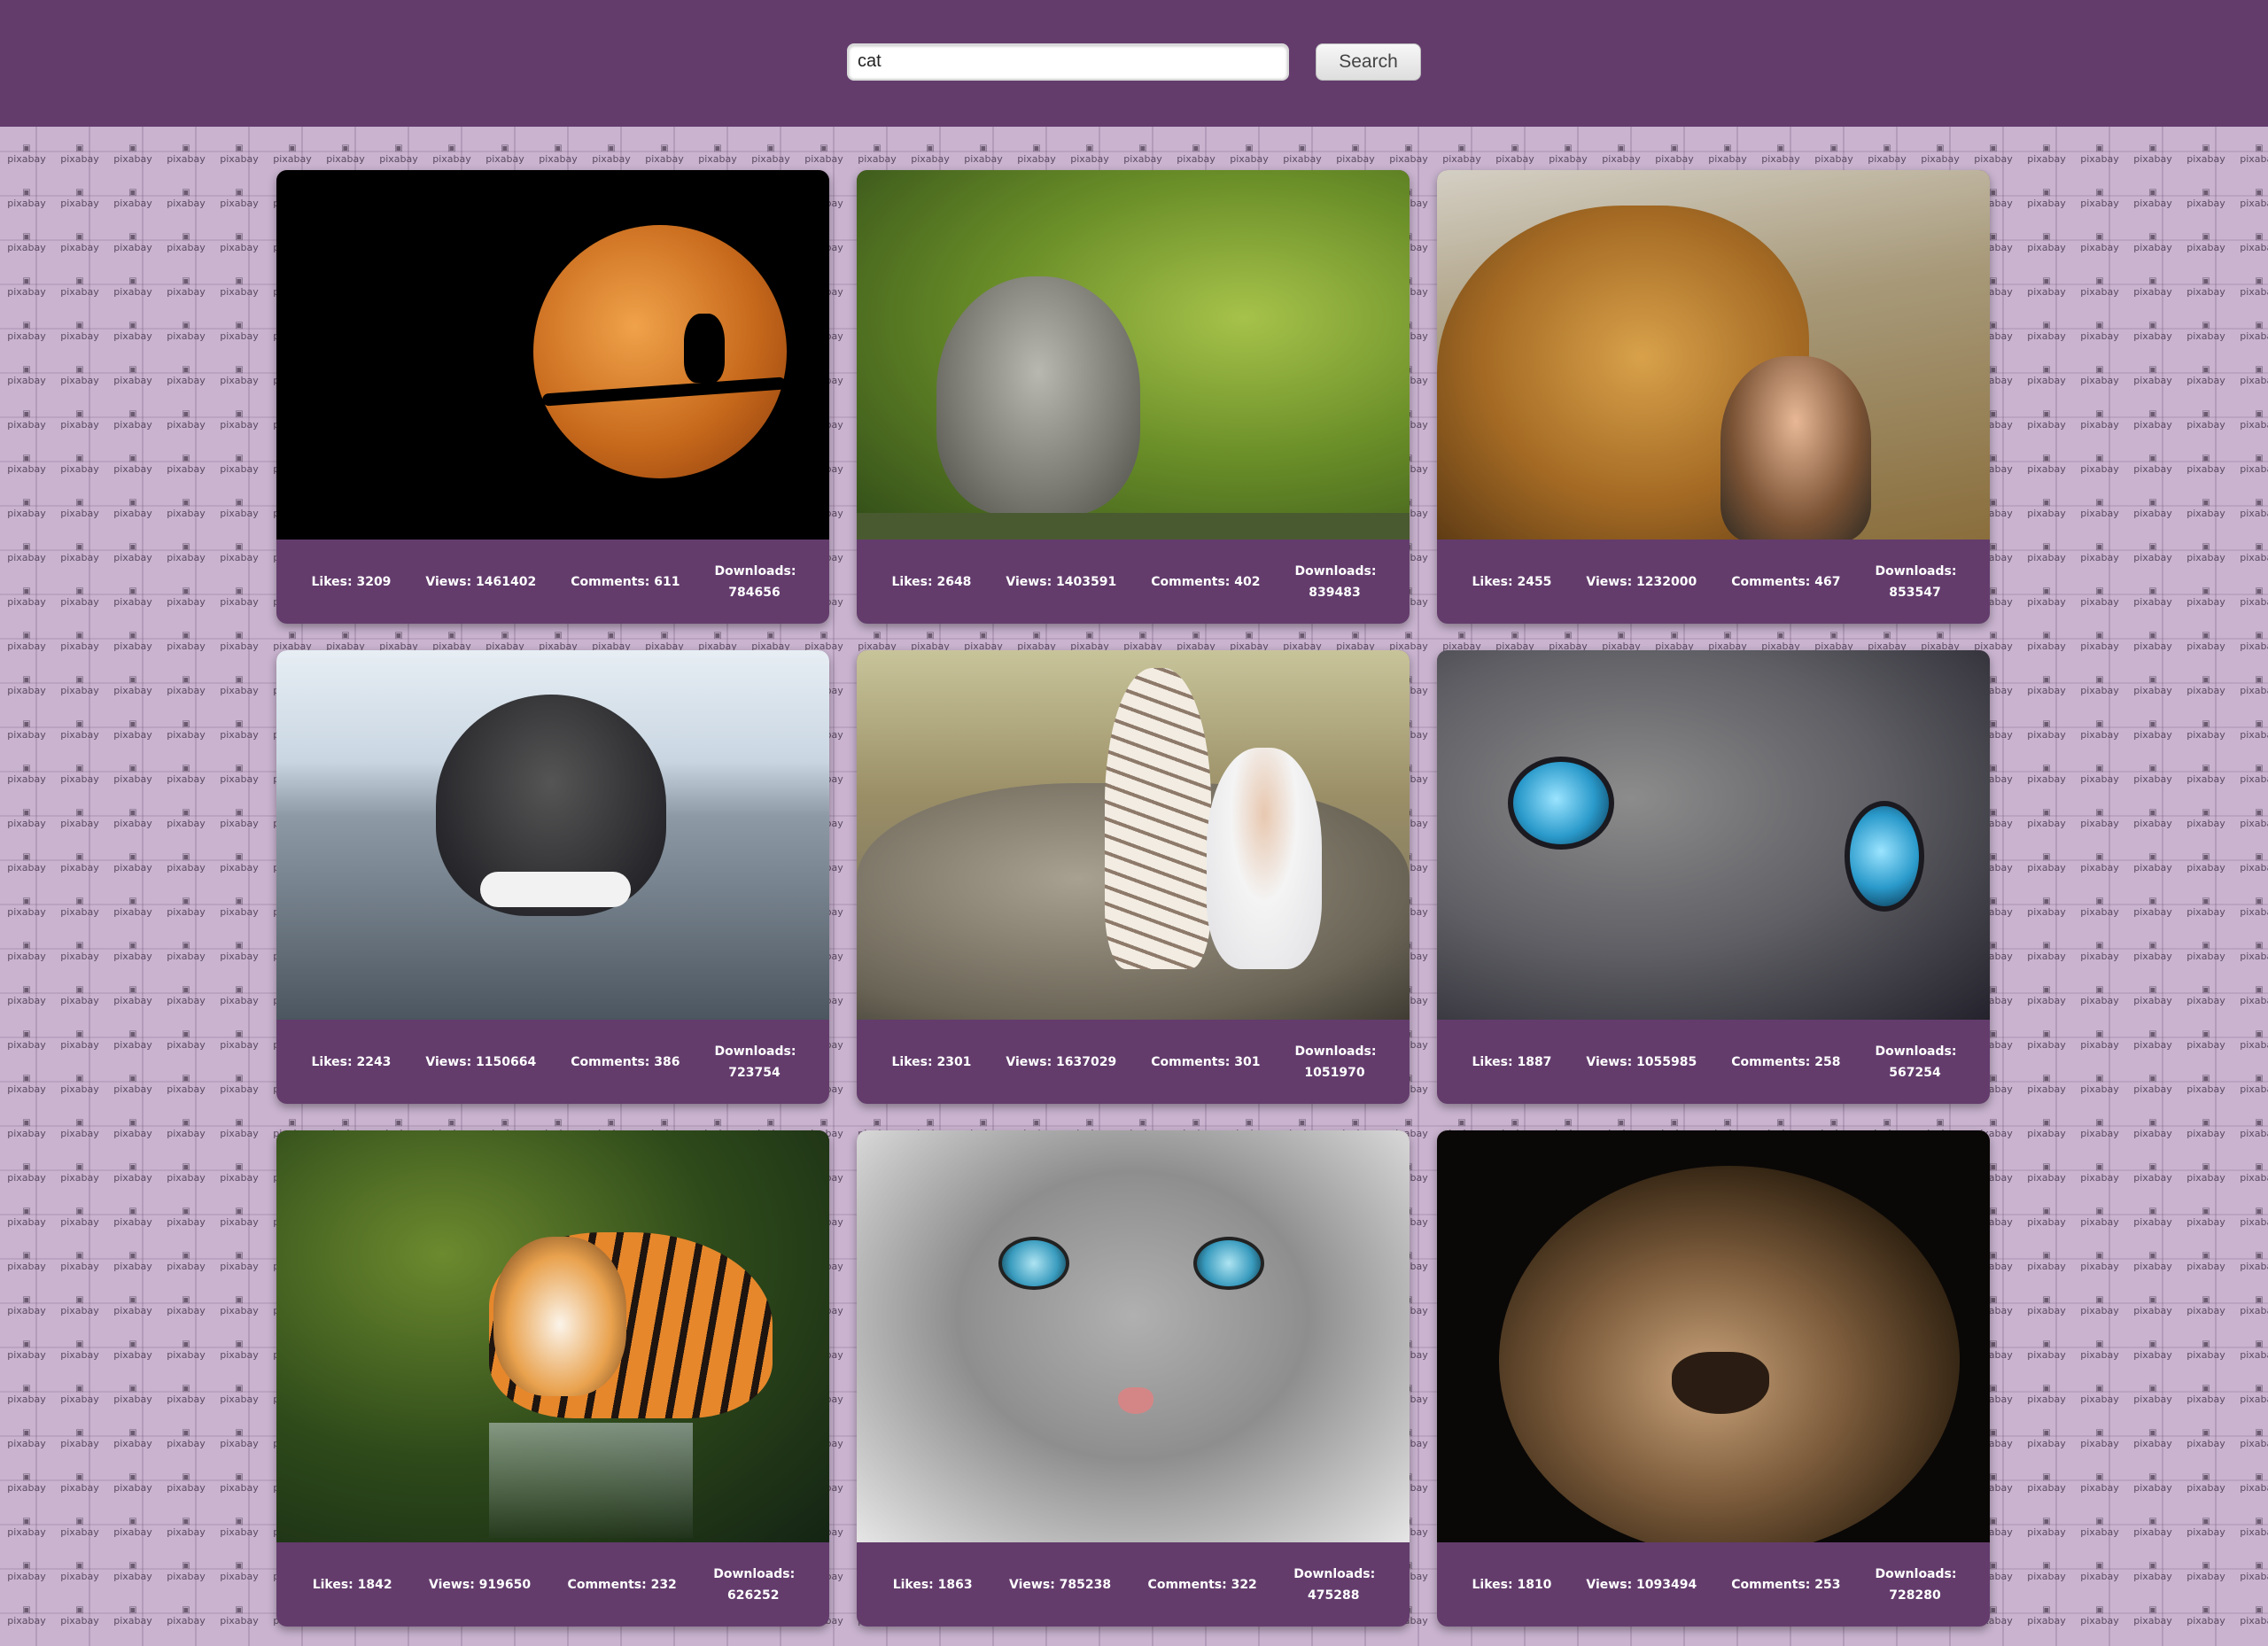 This screenshot has height=1646, width=2268. Describe the element at coordinates (1641, 581) in the screenshot. I see `views-count: Views: 1232000` at that location.